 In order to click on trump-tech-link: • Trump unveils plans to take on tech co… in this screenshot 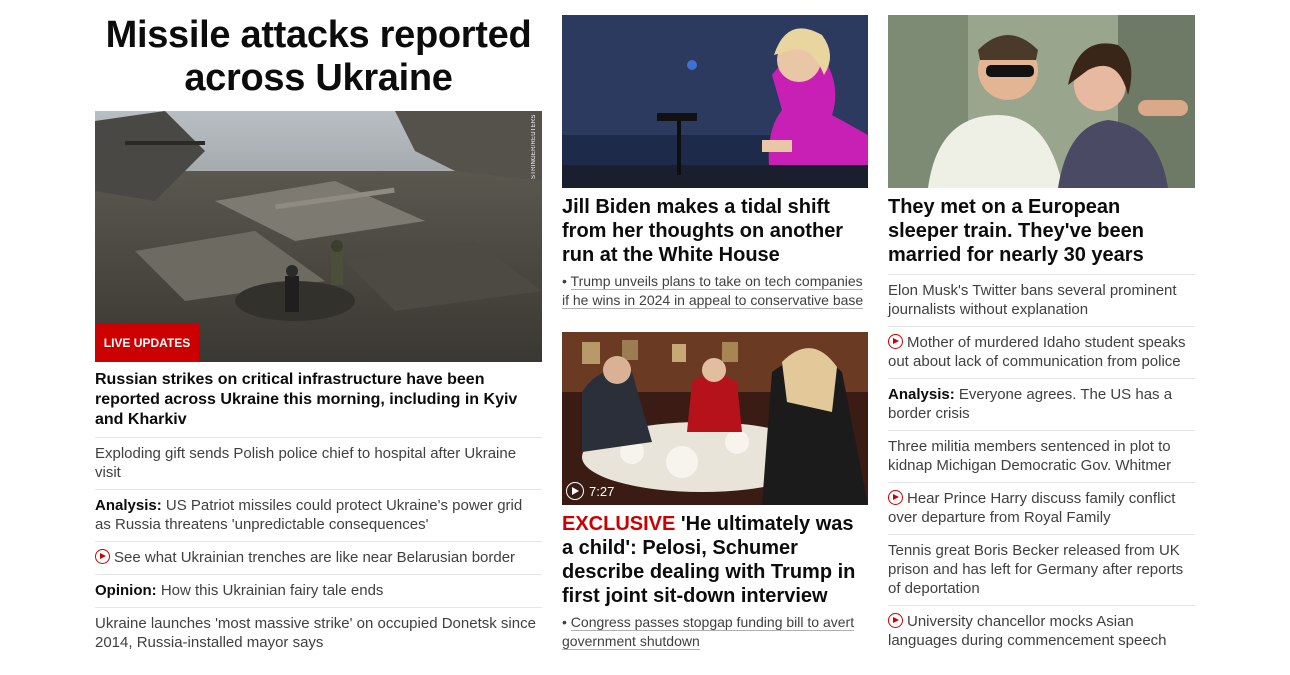, I will do `click(715, 291)`.